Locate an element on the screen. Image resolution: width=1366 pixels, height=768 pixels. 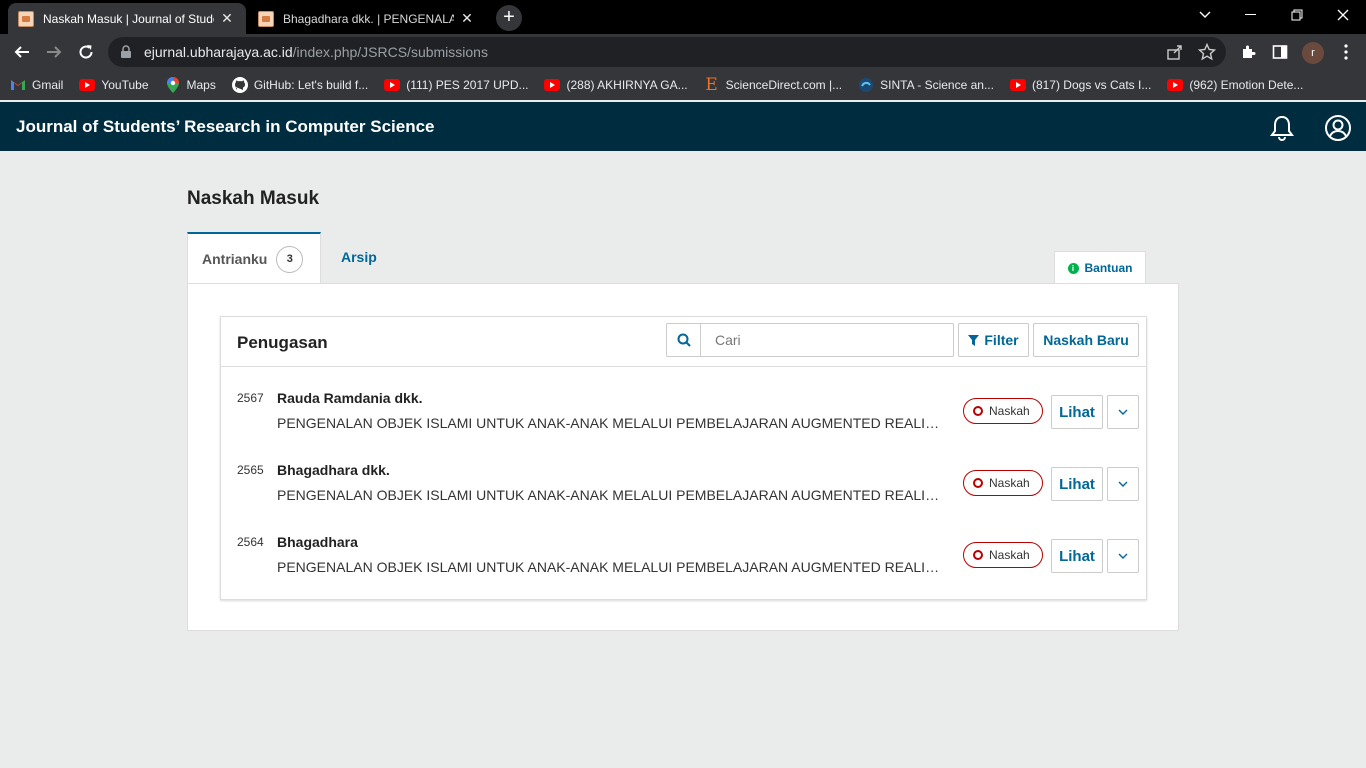
filter-icon is located at coordinates (974, 340).